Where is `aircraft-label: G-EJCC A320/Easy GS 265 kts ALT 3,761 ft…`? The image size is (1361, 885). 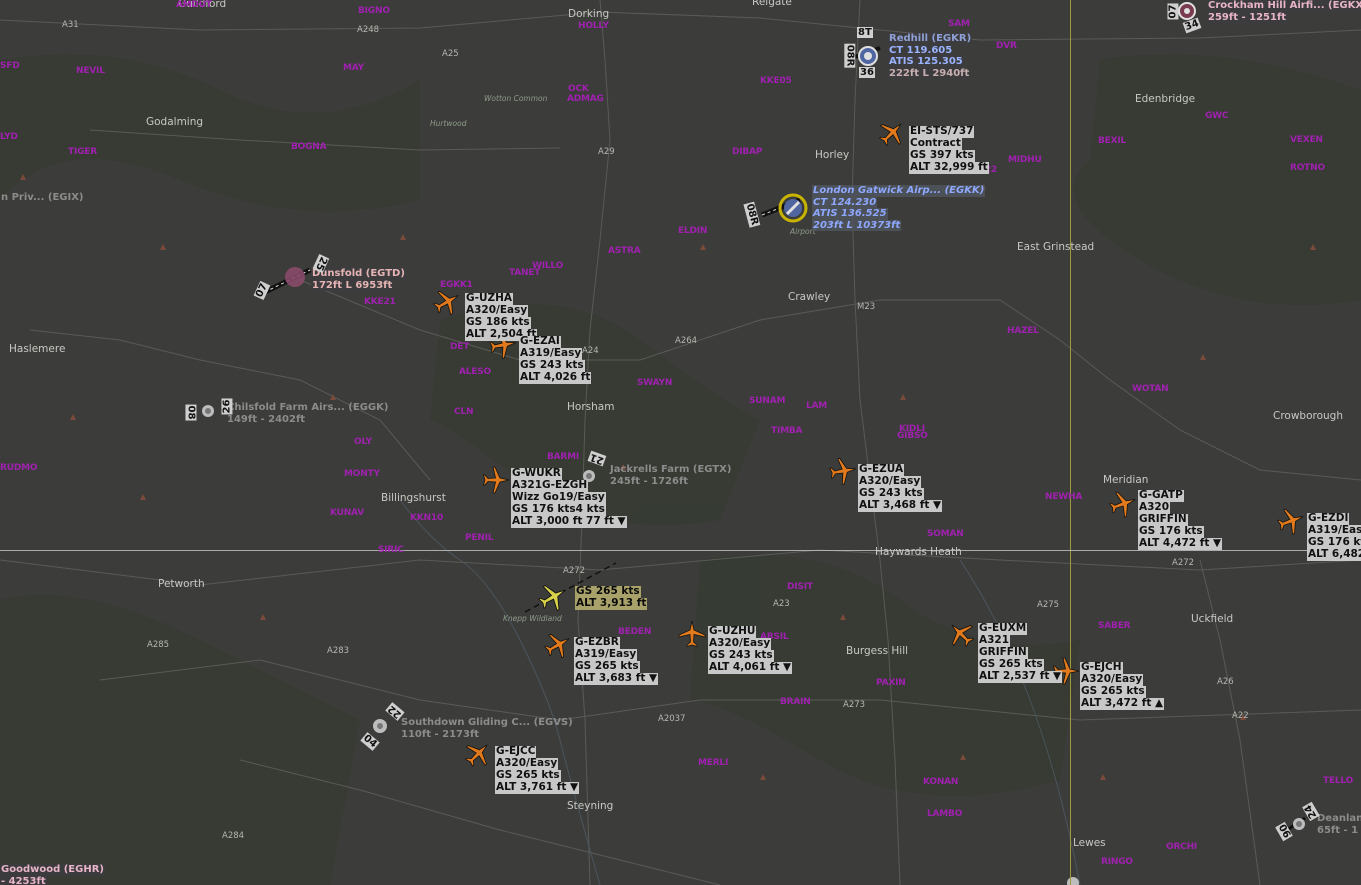 aircraft-label: G-EJCC A320/Easy GS 265 kts ALT 3,761 ft… is located at coordinates (537, 770).